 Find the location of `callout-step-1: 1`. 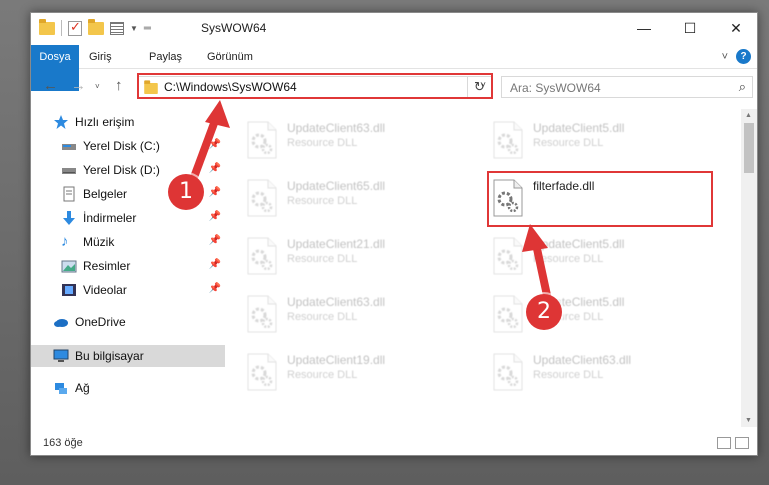

callout-step-1: 1 is located at coordinates (186, 192).